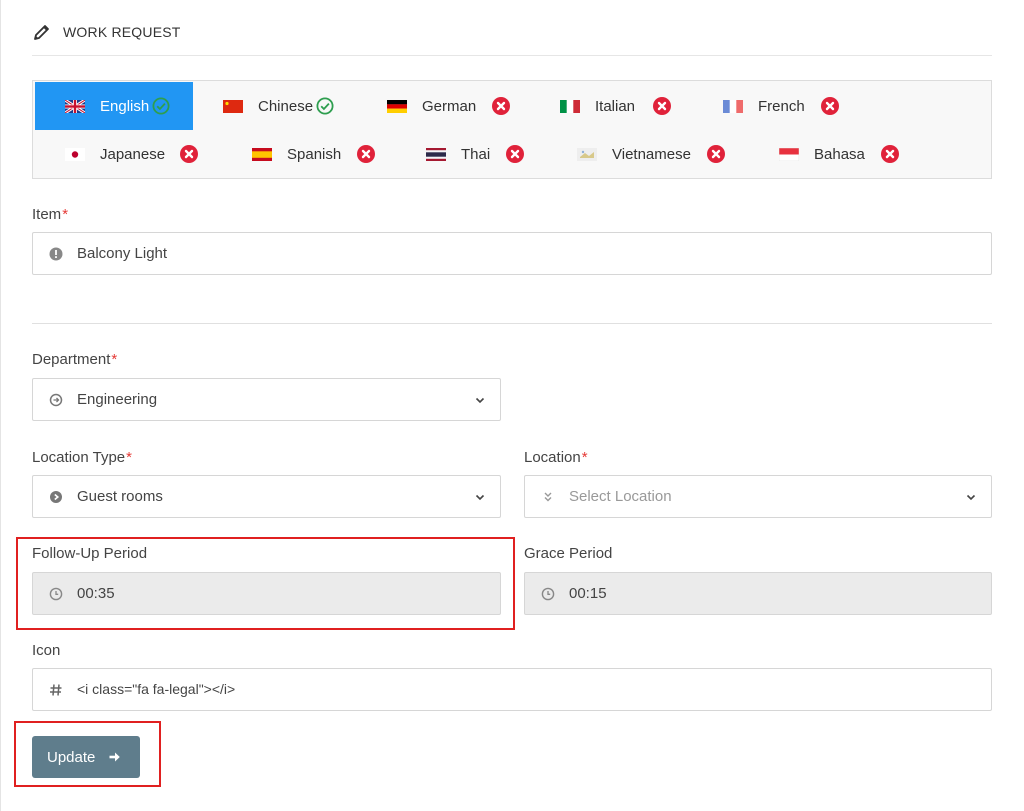  I want to click on tab-label: Japanese, so click(133, 154).